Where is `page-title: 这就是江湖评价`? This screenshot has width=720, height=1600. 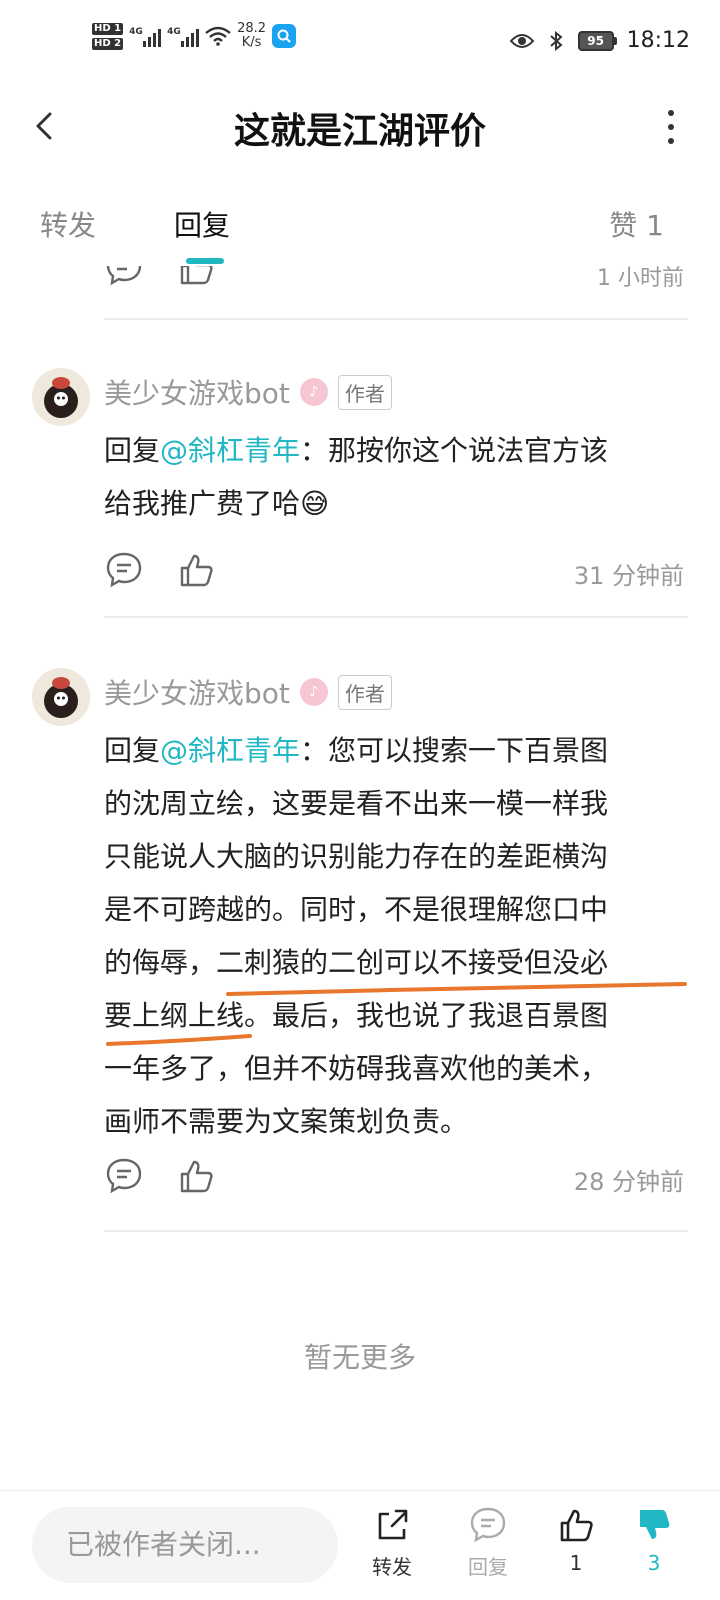 page-title: 这就是江湖评价 is located at coordinates (359, 131).